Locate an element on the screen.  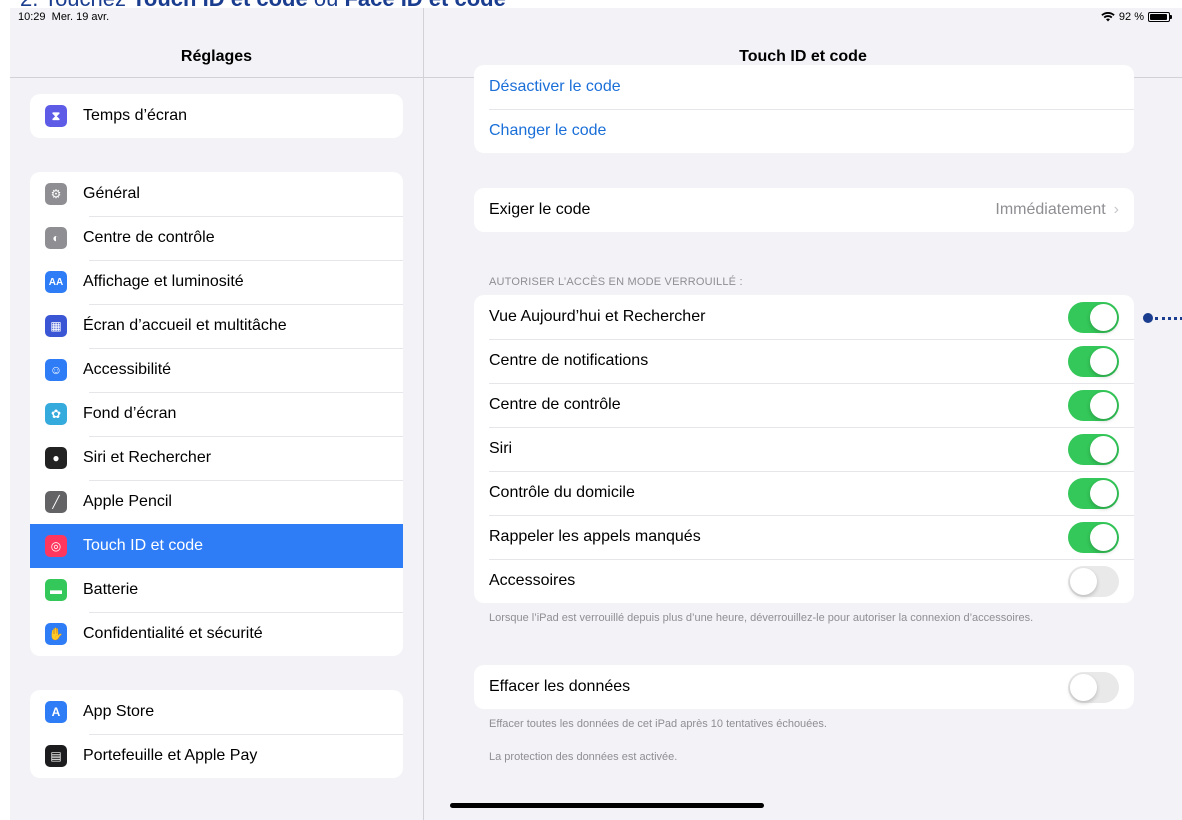
change-code-row: Changer le code is located at coordinates (804, 131).